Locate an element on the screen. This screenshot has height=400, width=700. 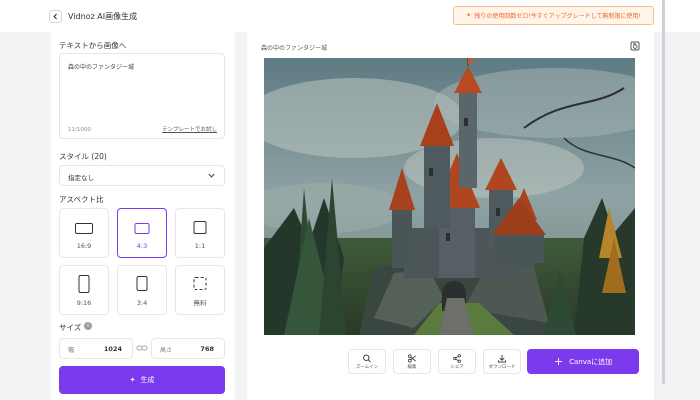
share-icon is located at coordinates (457, 358).